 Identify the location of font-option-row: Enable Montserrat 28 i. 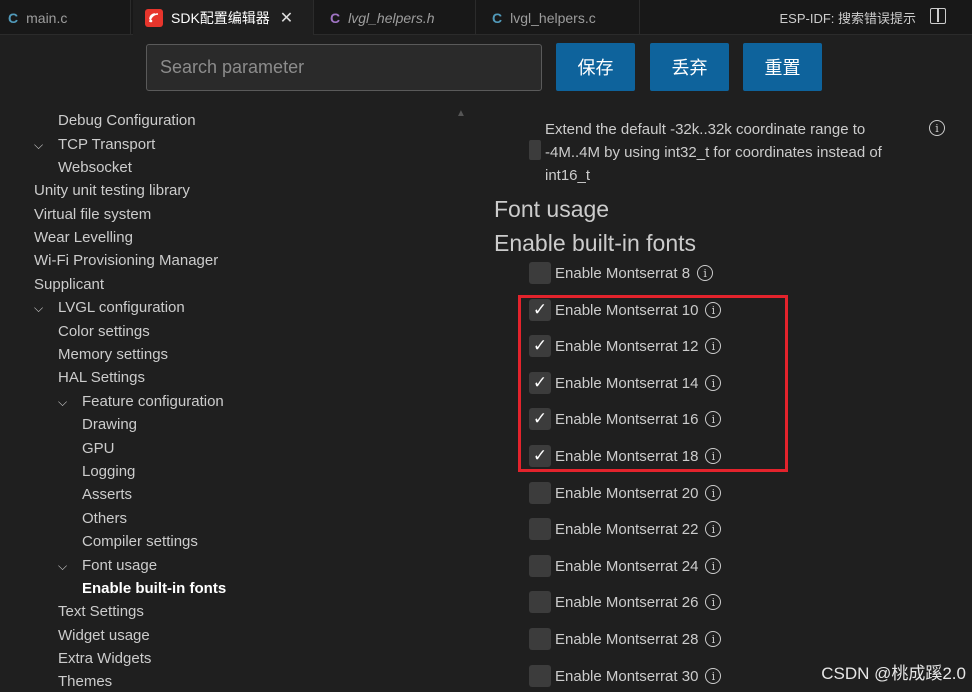
(625, 639).